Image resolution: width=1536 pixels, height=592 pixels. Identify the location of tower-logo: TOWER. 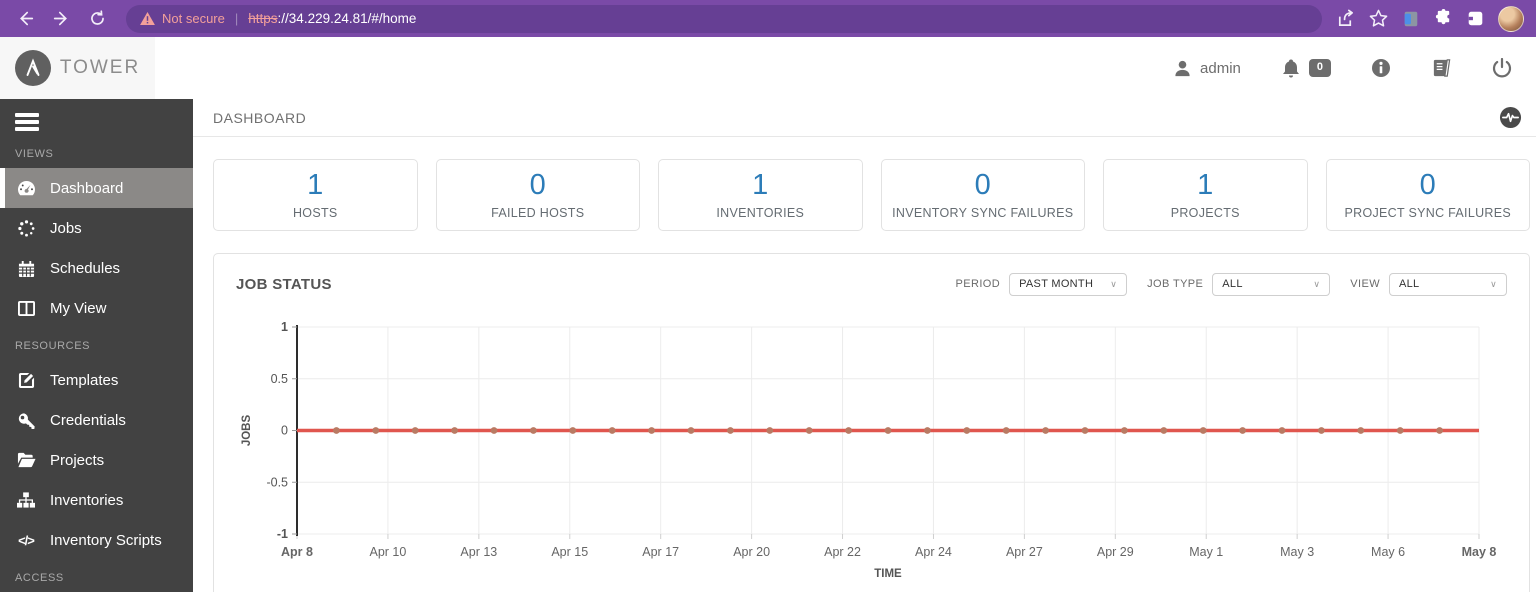
(77, 68).